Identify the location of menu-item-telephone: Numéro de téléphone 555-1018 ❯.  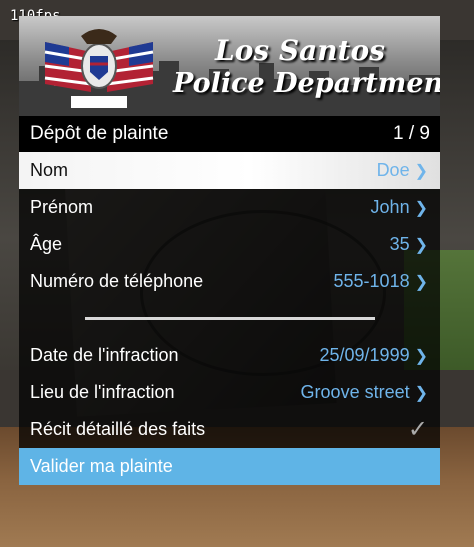
(229, 281).